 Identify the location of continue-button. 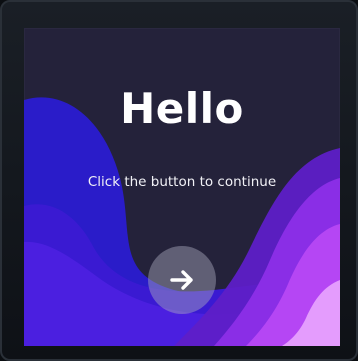
(182, 280).